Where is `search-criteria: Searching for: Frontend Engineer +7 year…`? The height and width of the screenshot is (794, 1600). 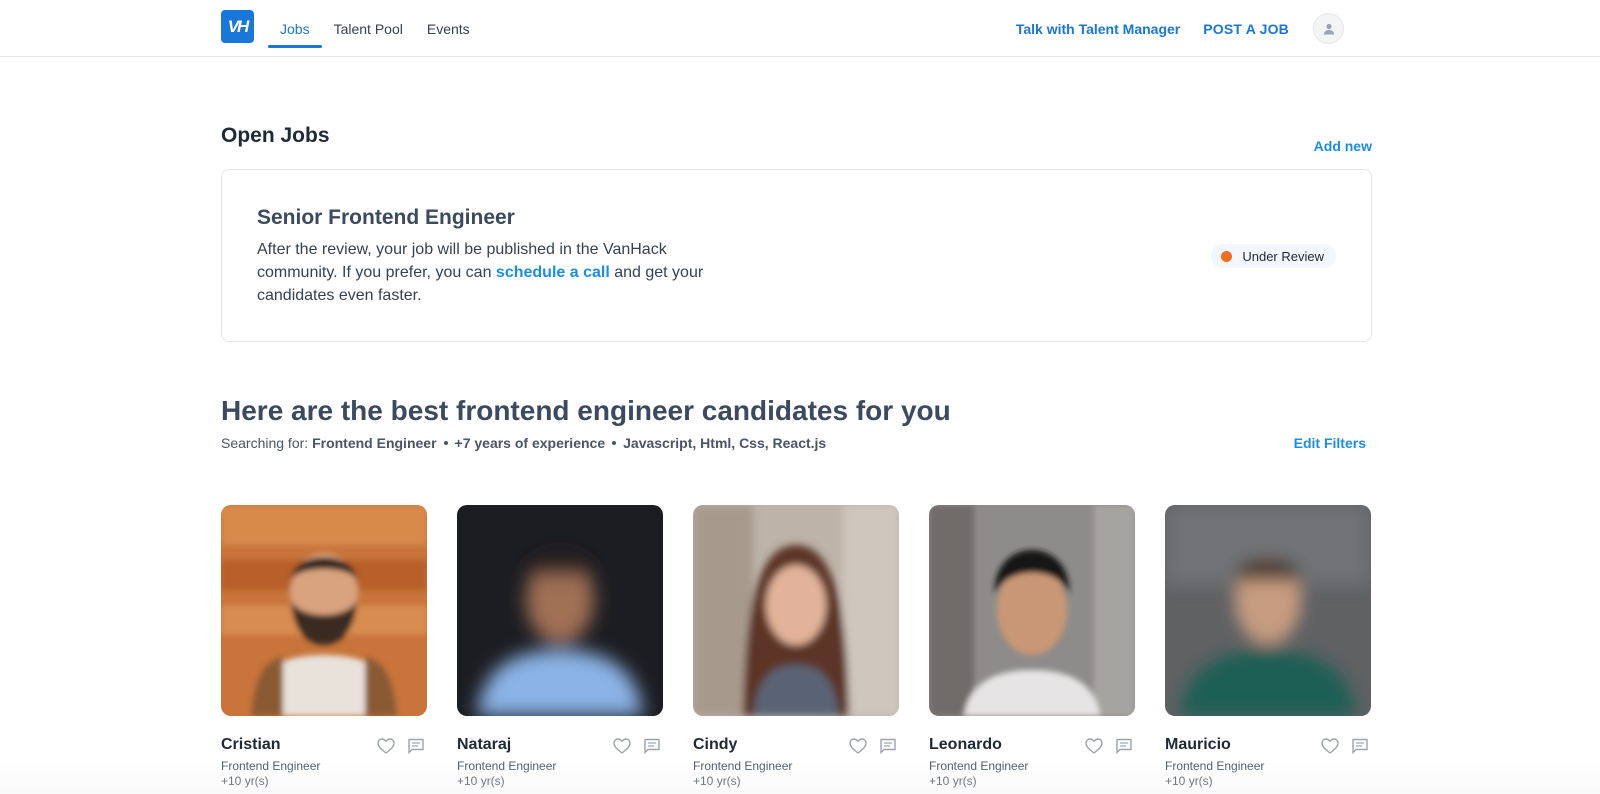
search-criteria: Searching for: Frontend Engineer +7 year… is located at coordinates (523, 443).